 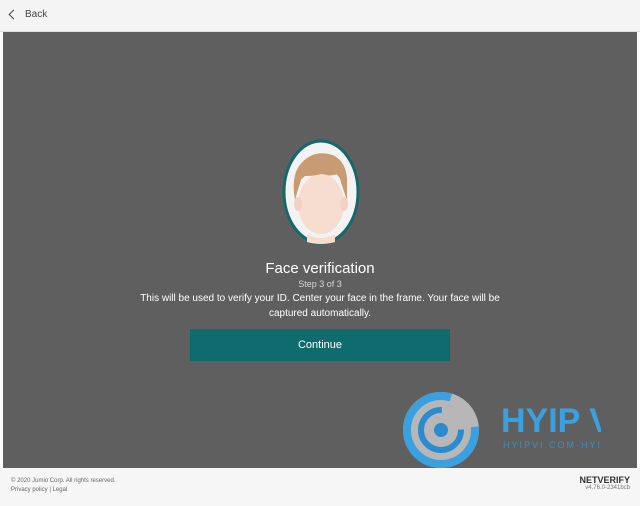 What do you see at coordinates (321, 192) in the screenshot?
I see `face-illustration-icon` at bounding box center [321, 192].